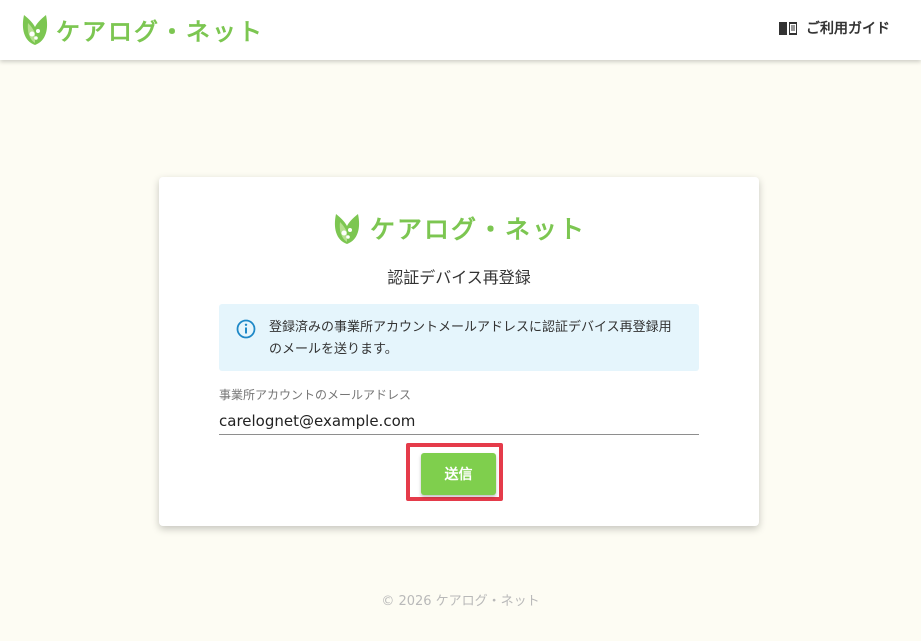 The width and height of the screenshot is (921, 641). I want to click on book-icon, so click(788, 28).